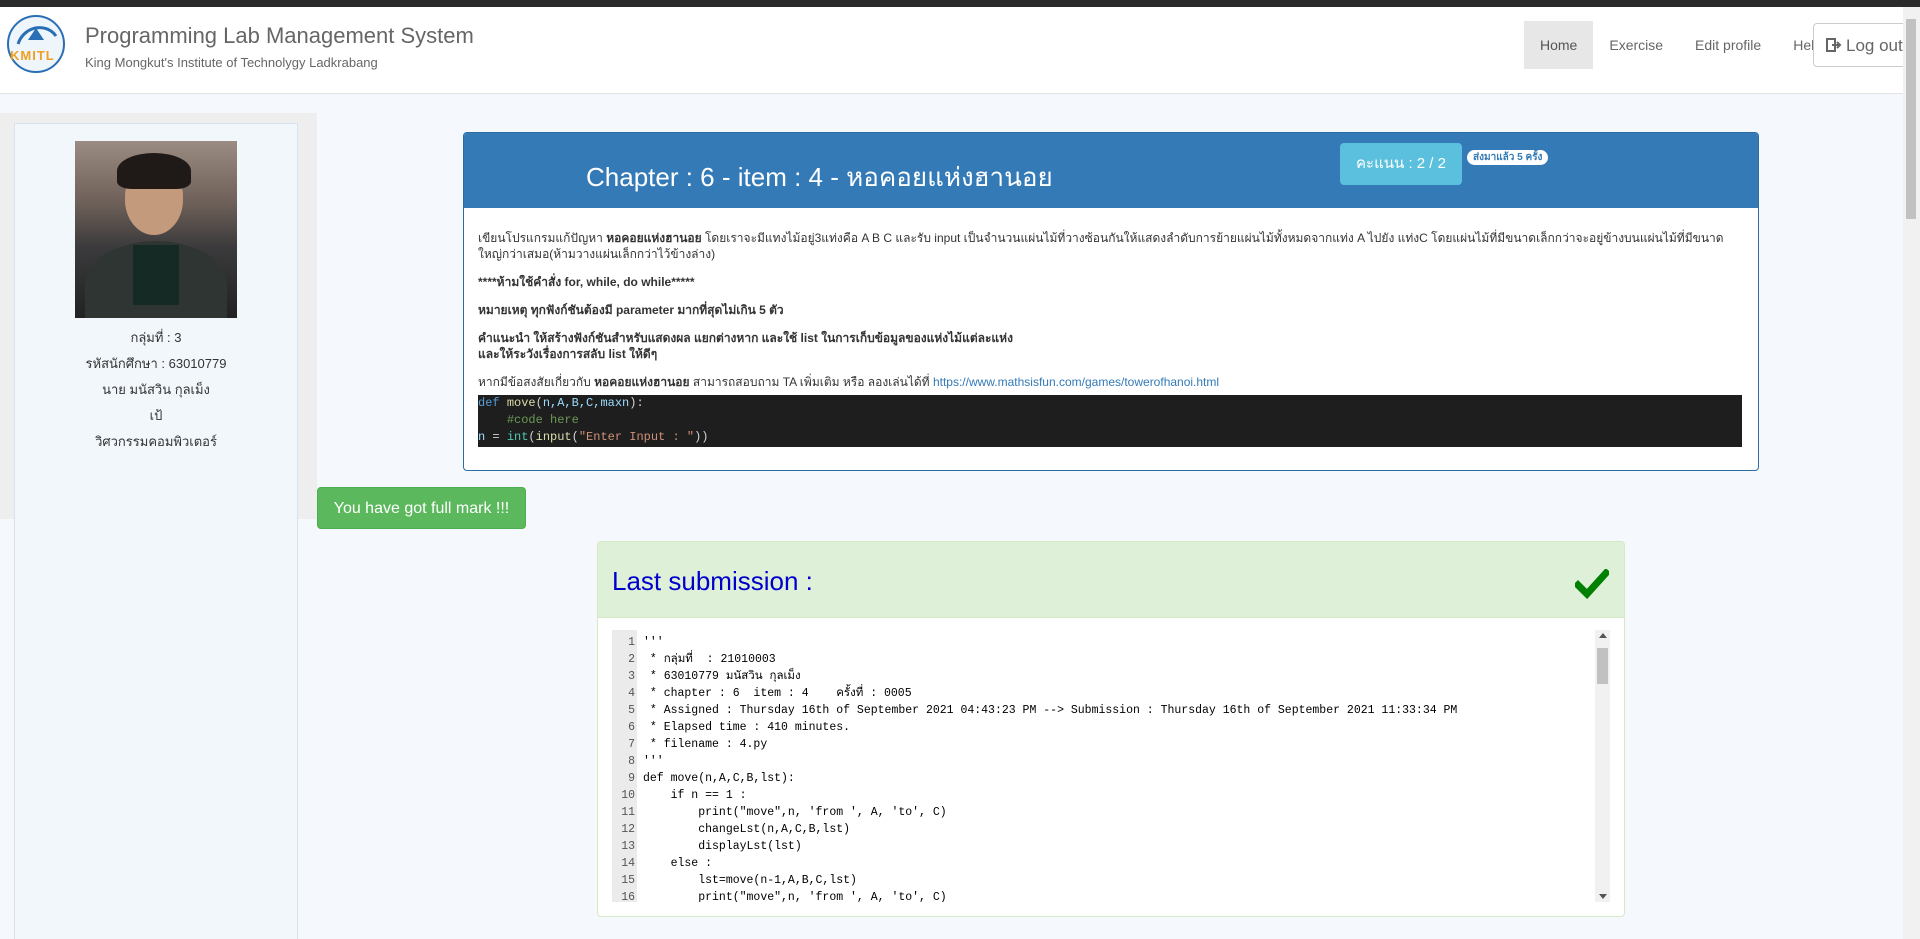  I want to click on code-line: * กลุ่มที่ : 21010003, so click(709, 659).